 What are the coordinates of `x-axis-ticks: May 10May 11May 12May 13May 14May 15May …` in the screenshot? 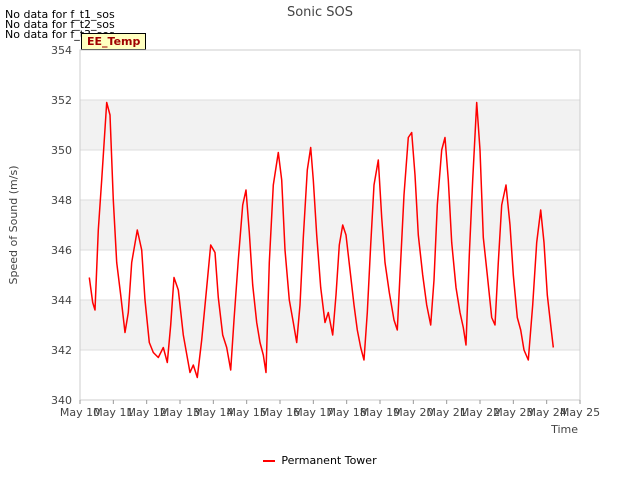 It's located at (330, 409).